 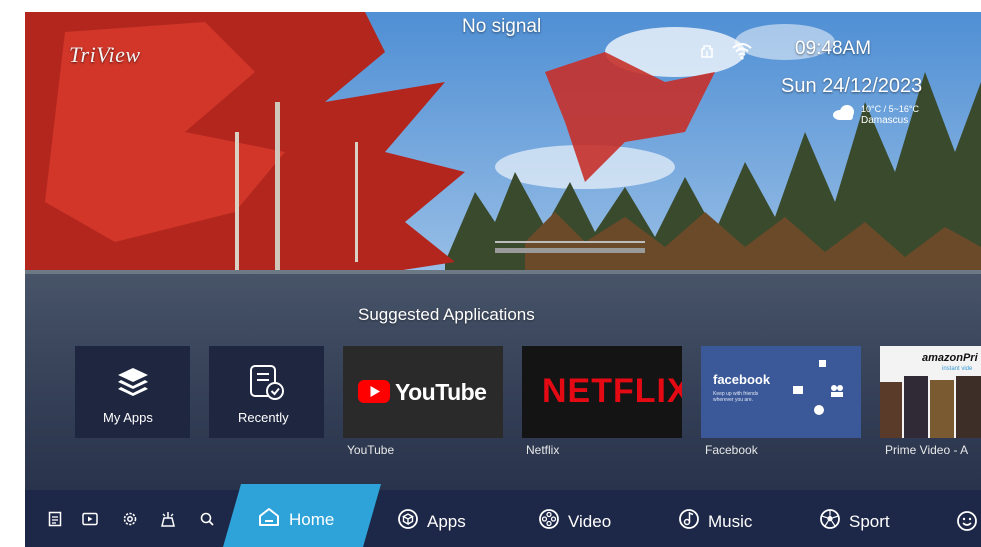 What do you see at coordinates (446, 314) in the screenshot?
I see `suggested-apps-title: Suggested Applications` at bounding box center [446, 314].